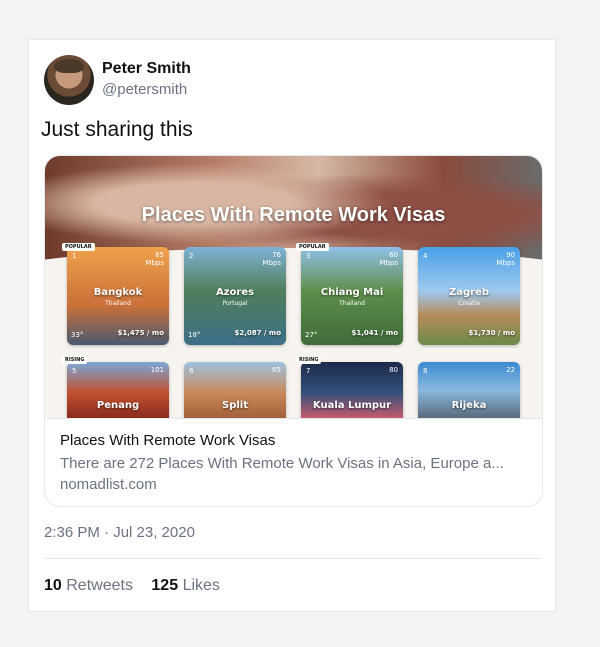 The image size is (600, 647). I want to click on tile-temperature: 27°, so click(311, 335).